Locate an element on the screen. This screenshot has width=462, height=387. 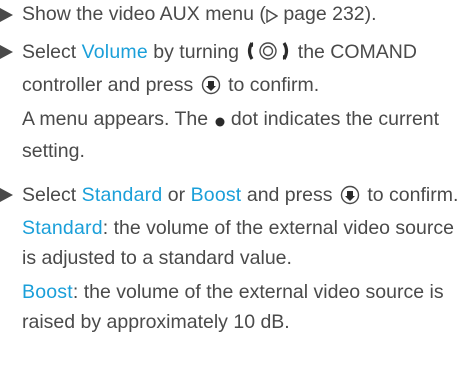
step-text: Show the video AUX menu ( page 232). is located at coordinates (242, 16).